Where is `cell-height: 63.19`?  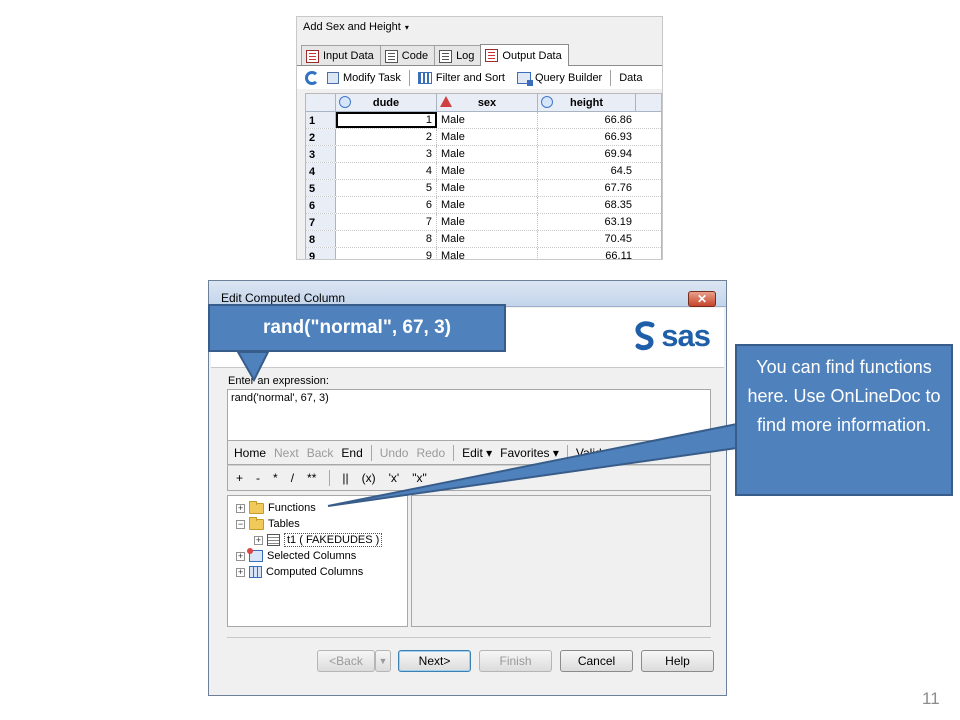 cell-height: 63.19 is located at coordinates (587, 222).